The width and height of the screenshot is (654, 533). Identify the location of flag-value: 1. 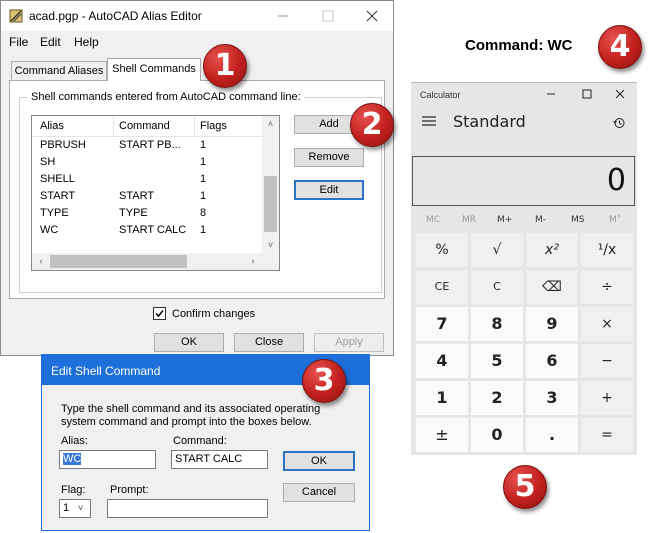
(66, 508).